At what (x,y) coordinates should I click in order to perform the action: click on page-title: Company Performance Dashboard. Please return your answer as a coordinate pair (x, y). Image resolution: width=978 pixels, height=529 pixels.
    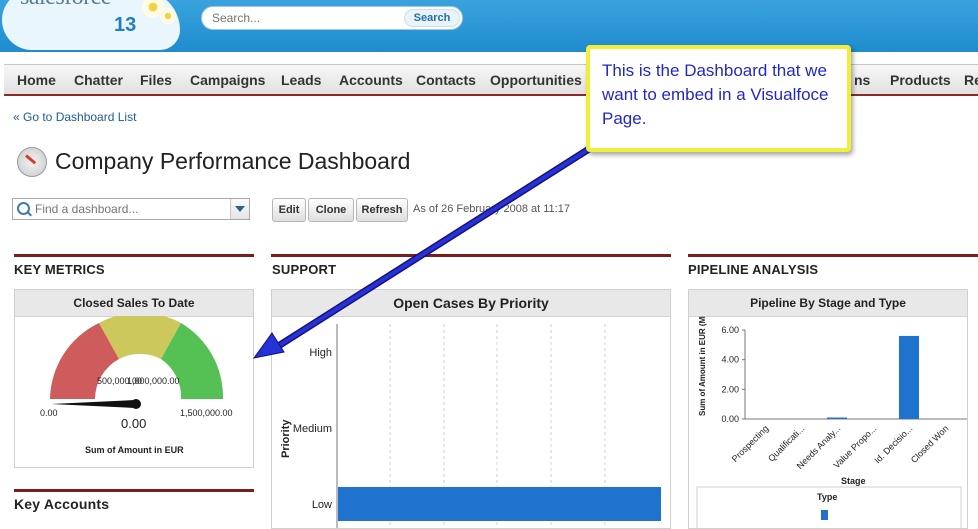
    Looking at the image, I should click on (233, 161).